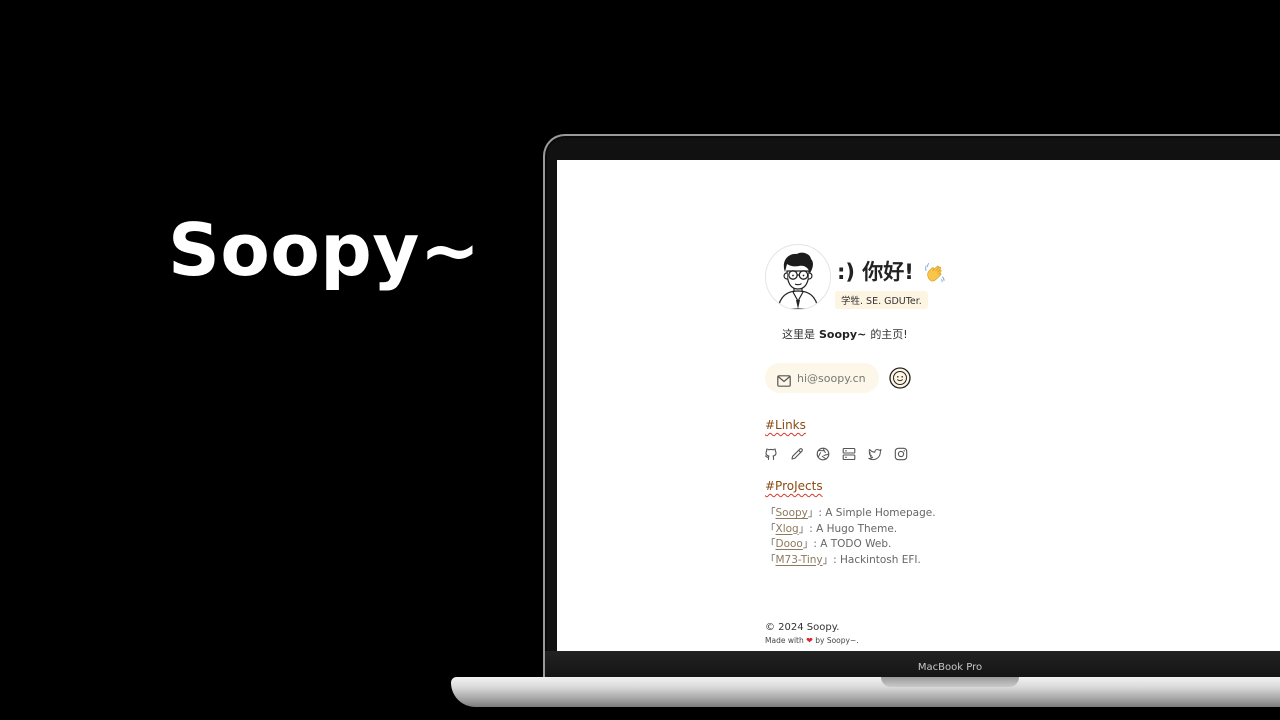 The image size is (1280, 720). What do you see at coordinates (877, 559) in the screenshot?
I see `project-description: : Hackintosh EFI.` at bounding box center [877, 559].